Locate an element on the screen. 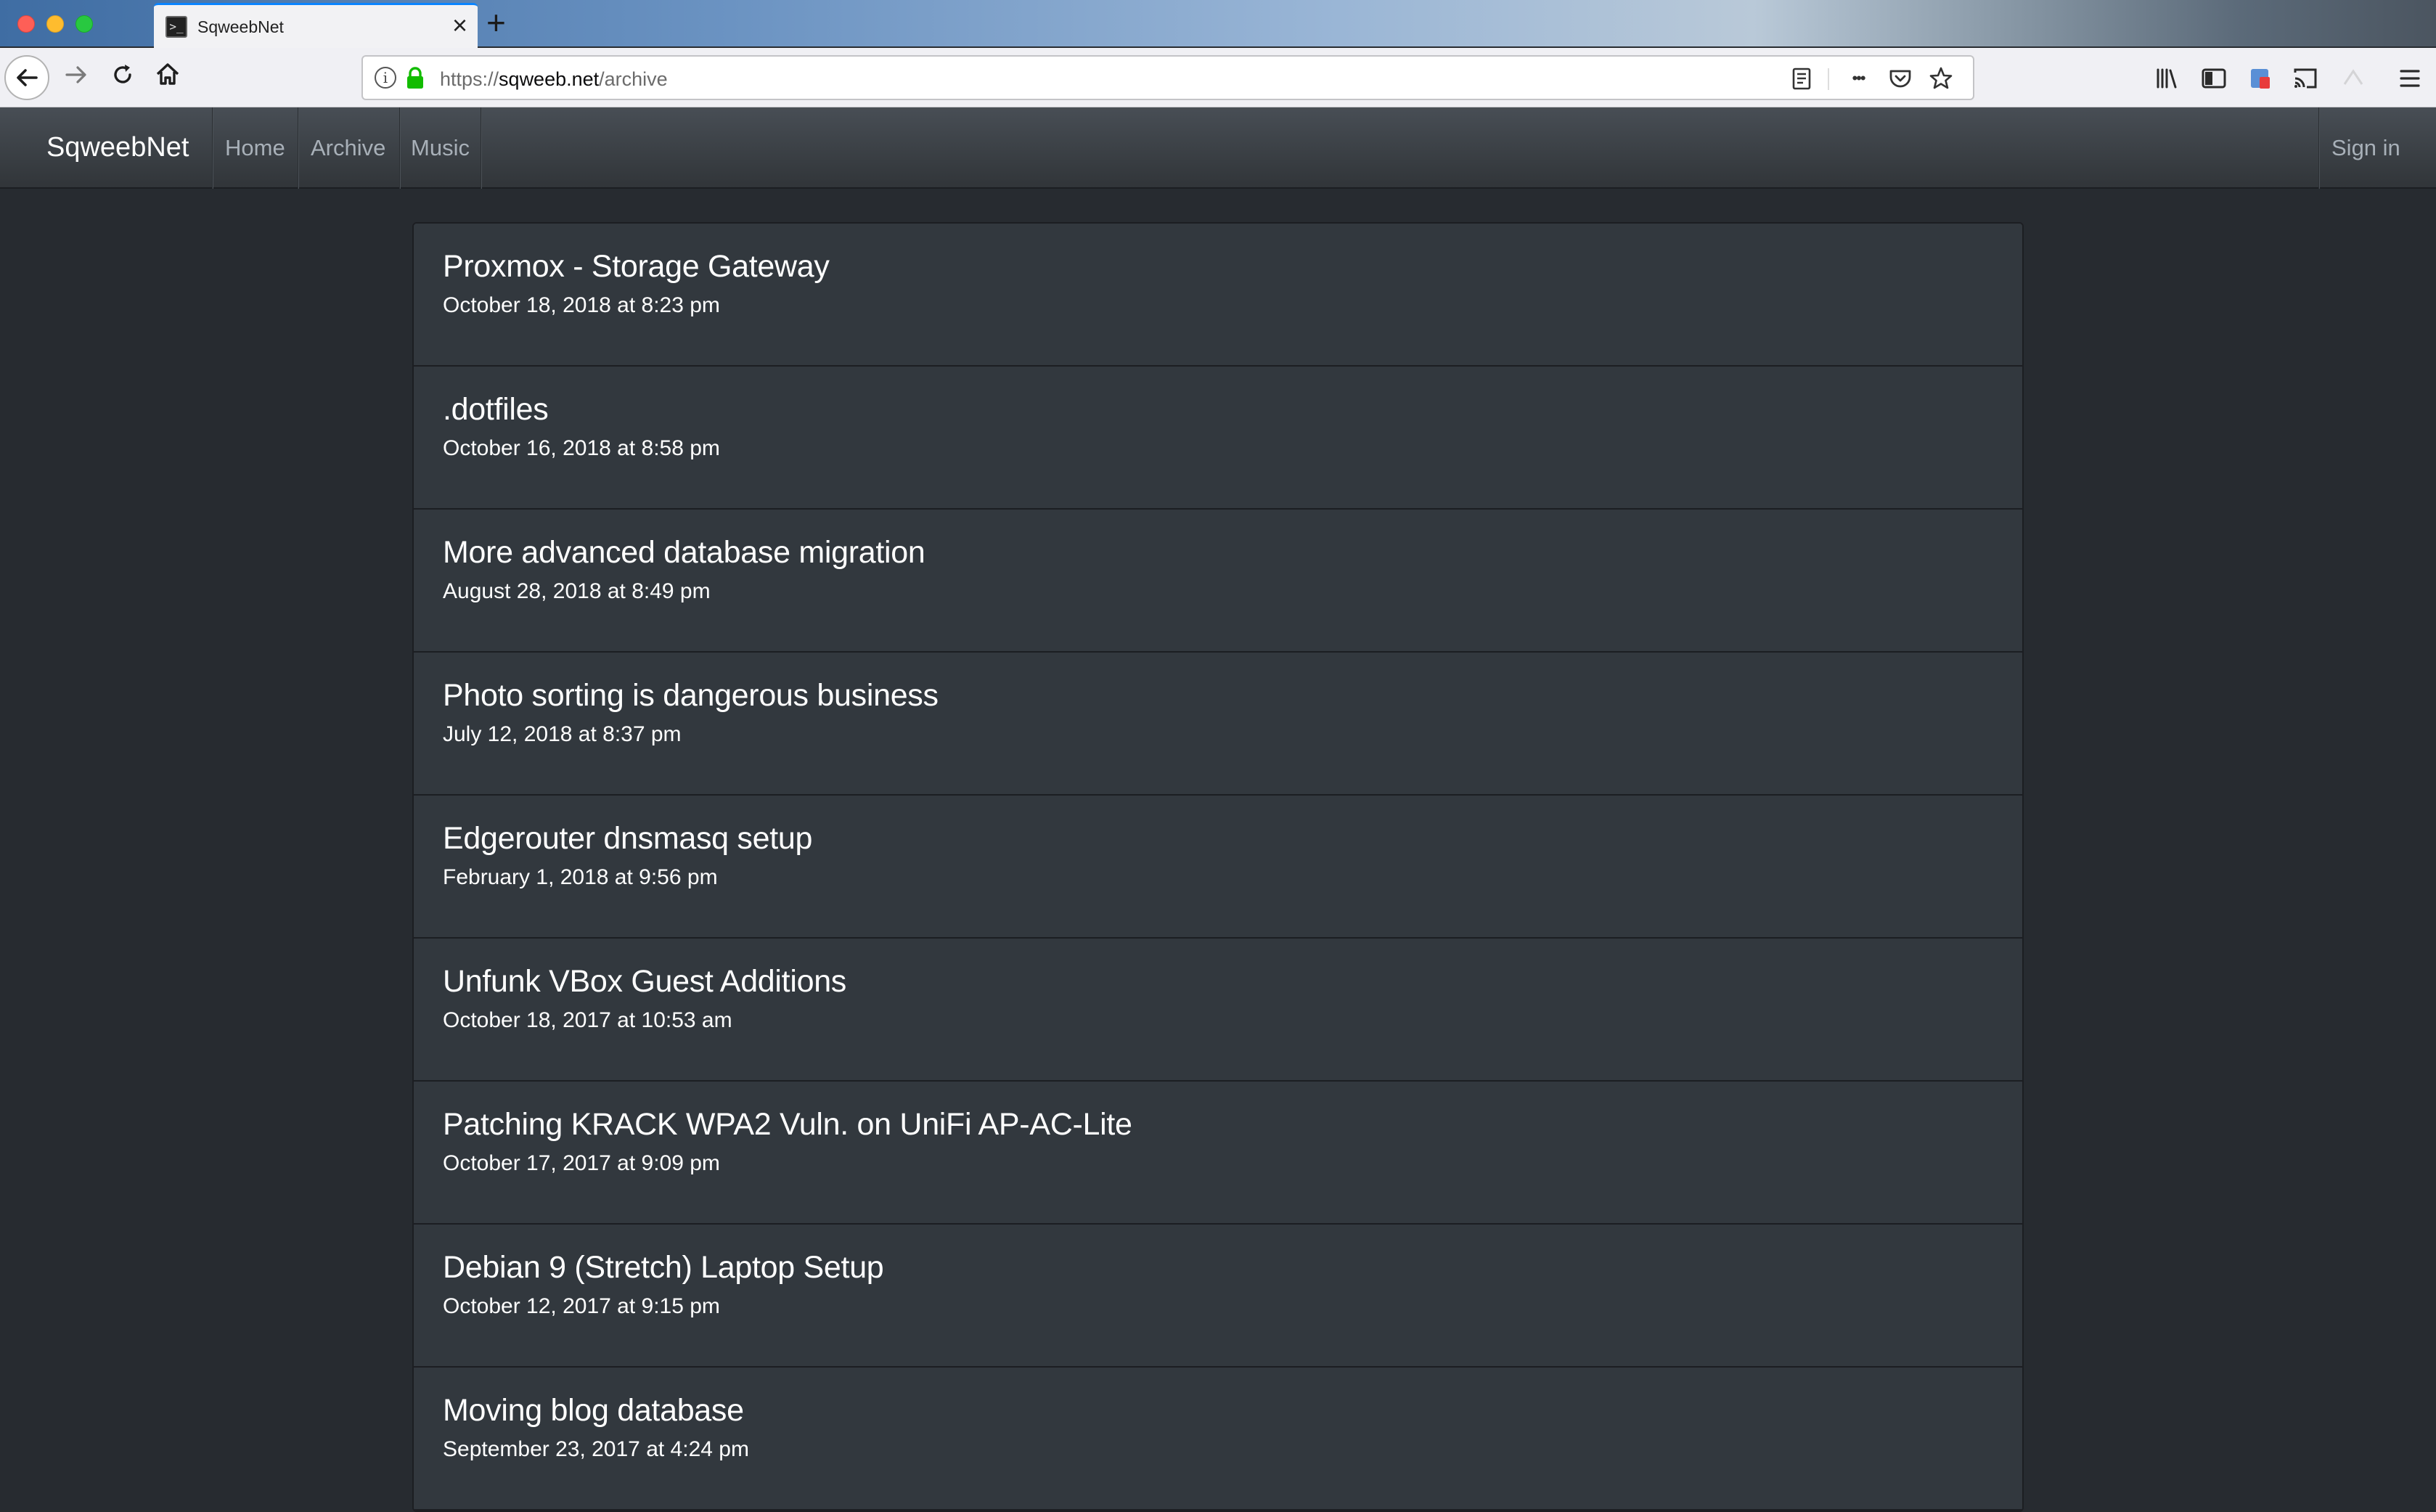 This screenshot has height=1512, width=2436. zoom-window-button is located at coordinates (84, 24).